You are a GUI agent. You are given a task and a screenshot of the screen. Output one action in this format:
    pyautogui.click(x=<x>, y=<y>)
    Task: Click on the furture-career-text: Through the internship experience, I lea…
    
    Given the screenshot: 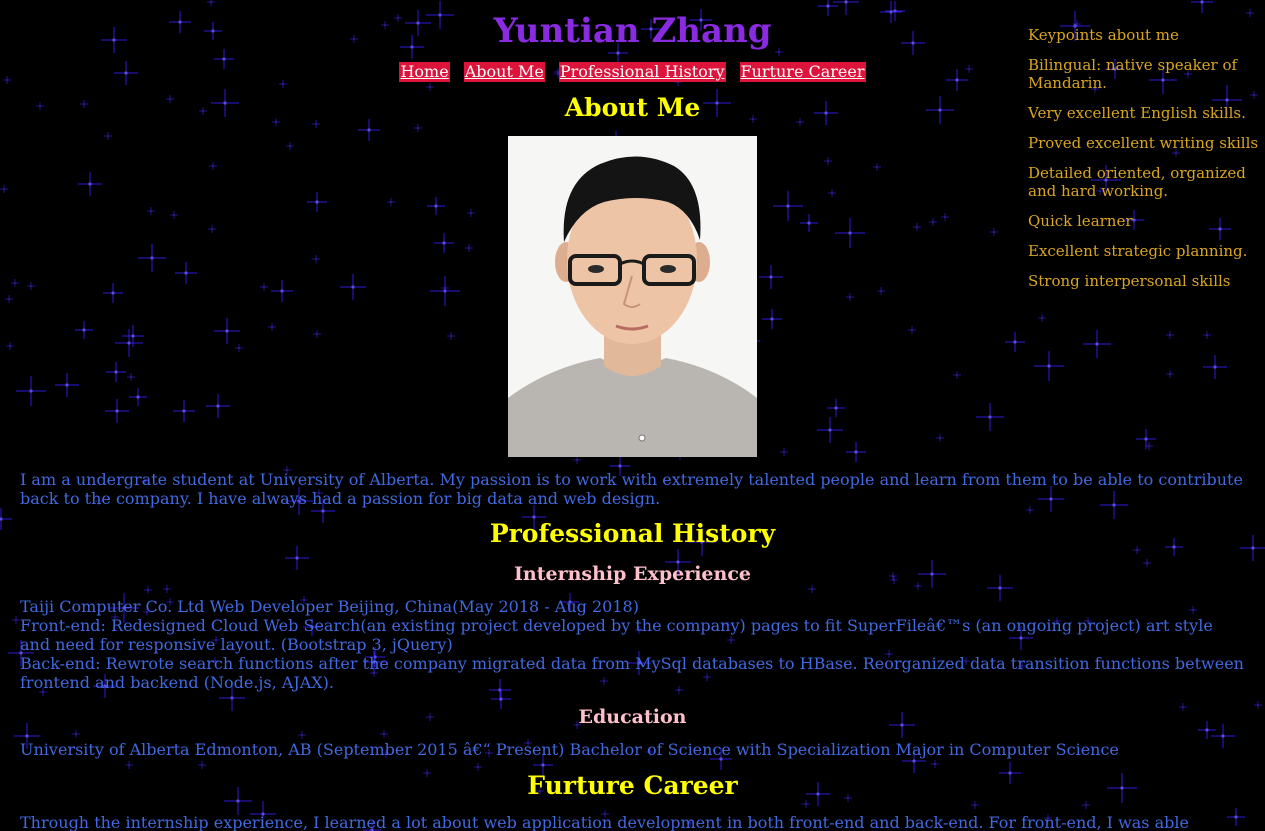 What is the action you would take?
    pyautogui.click(x=604, y=822)
    